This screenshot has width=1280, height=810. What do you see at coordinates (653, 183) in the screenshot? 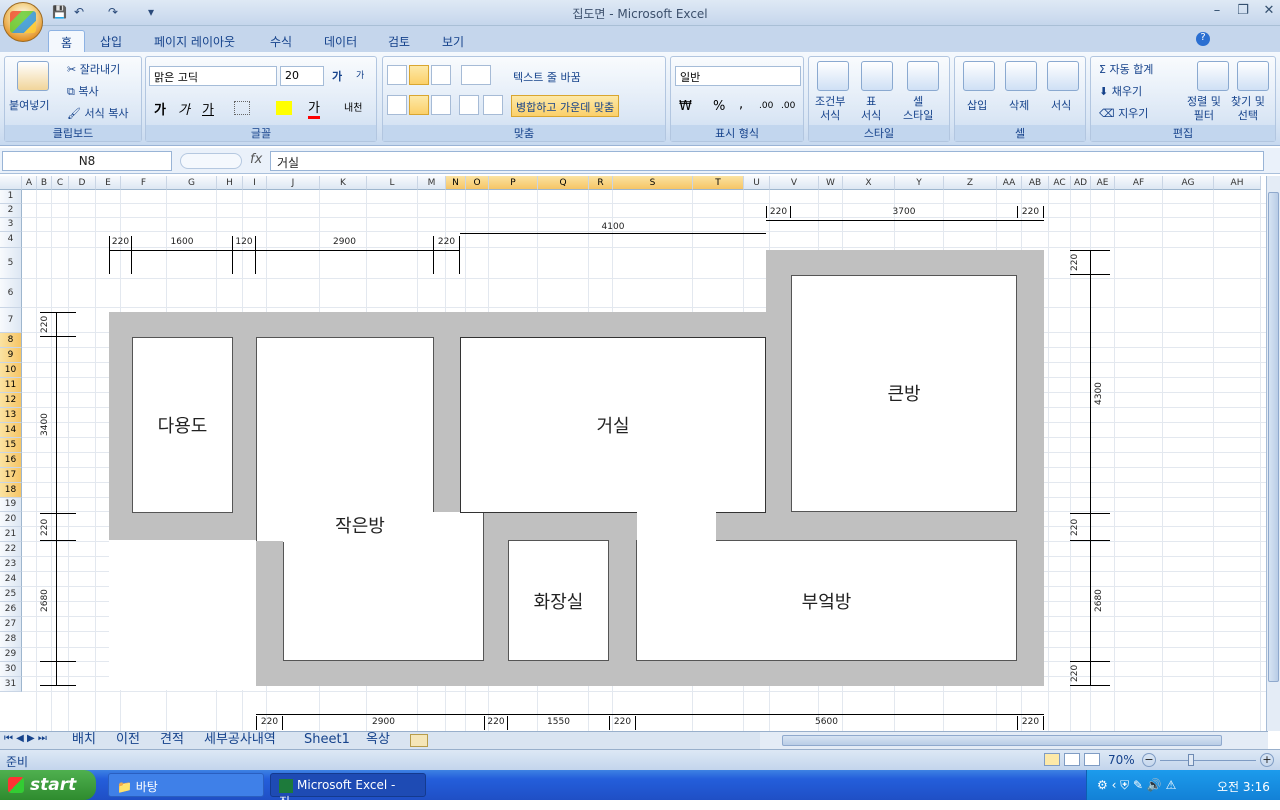
I see `column-header: S` at bounding box center [653, 183].